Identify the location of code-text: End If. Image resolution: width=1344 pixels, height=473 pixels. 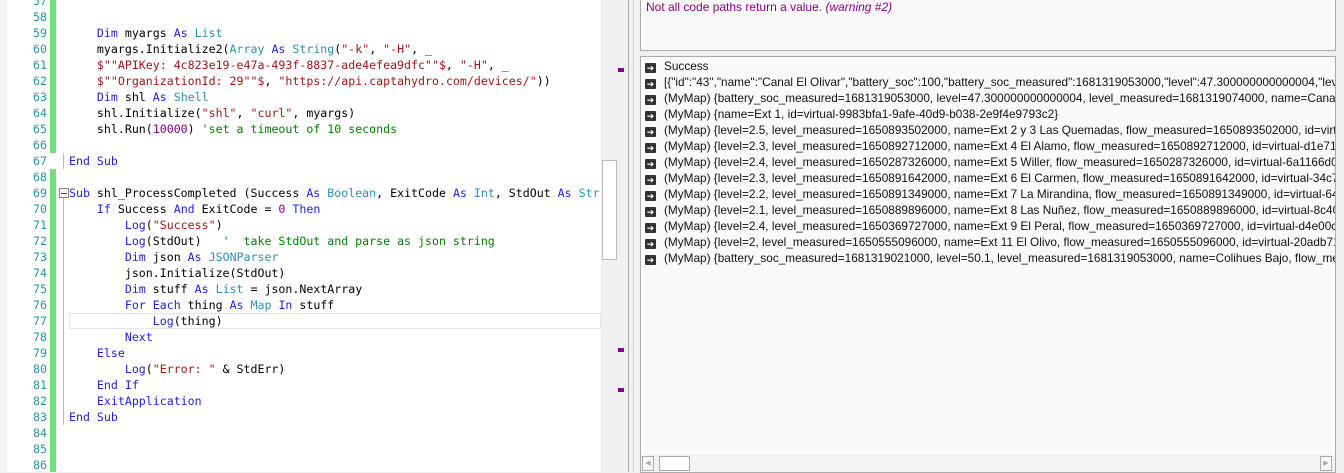
(104, 385).